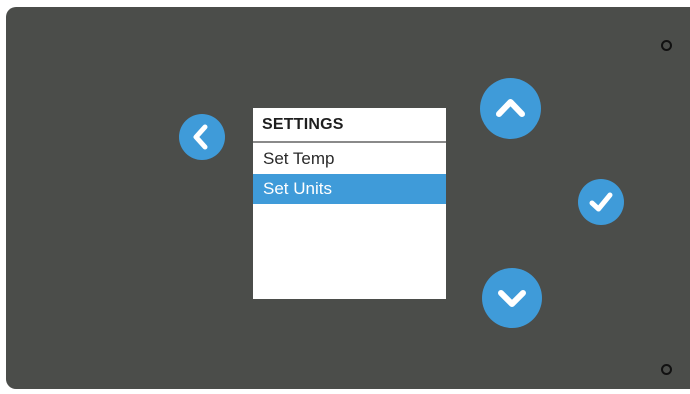 Image resolution: width=690 pixels, height=394 pixels. Describe the element at coordinates (666, 45) in the screenshot. I see `screw-top` at that location.